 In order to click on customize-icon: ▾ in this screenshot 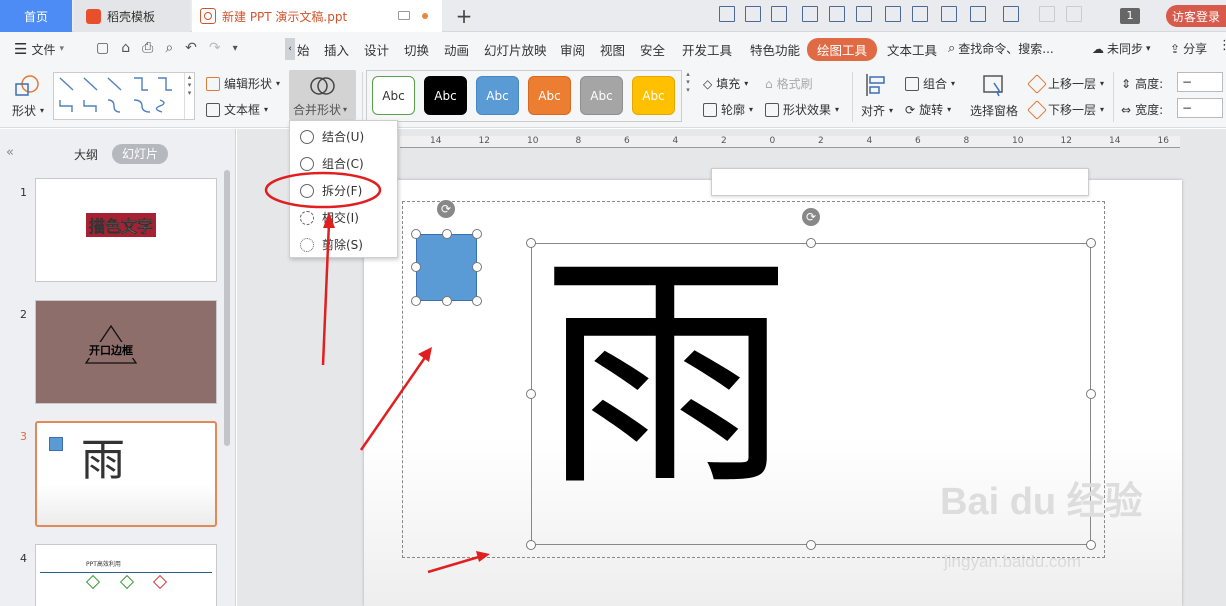, I will do `click(235, 48)`.